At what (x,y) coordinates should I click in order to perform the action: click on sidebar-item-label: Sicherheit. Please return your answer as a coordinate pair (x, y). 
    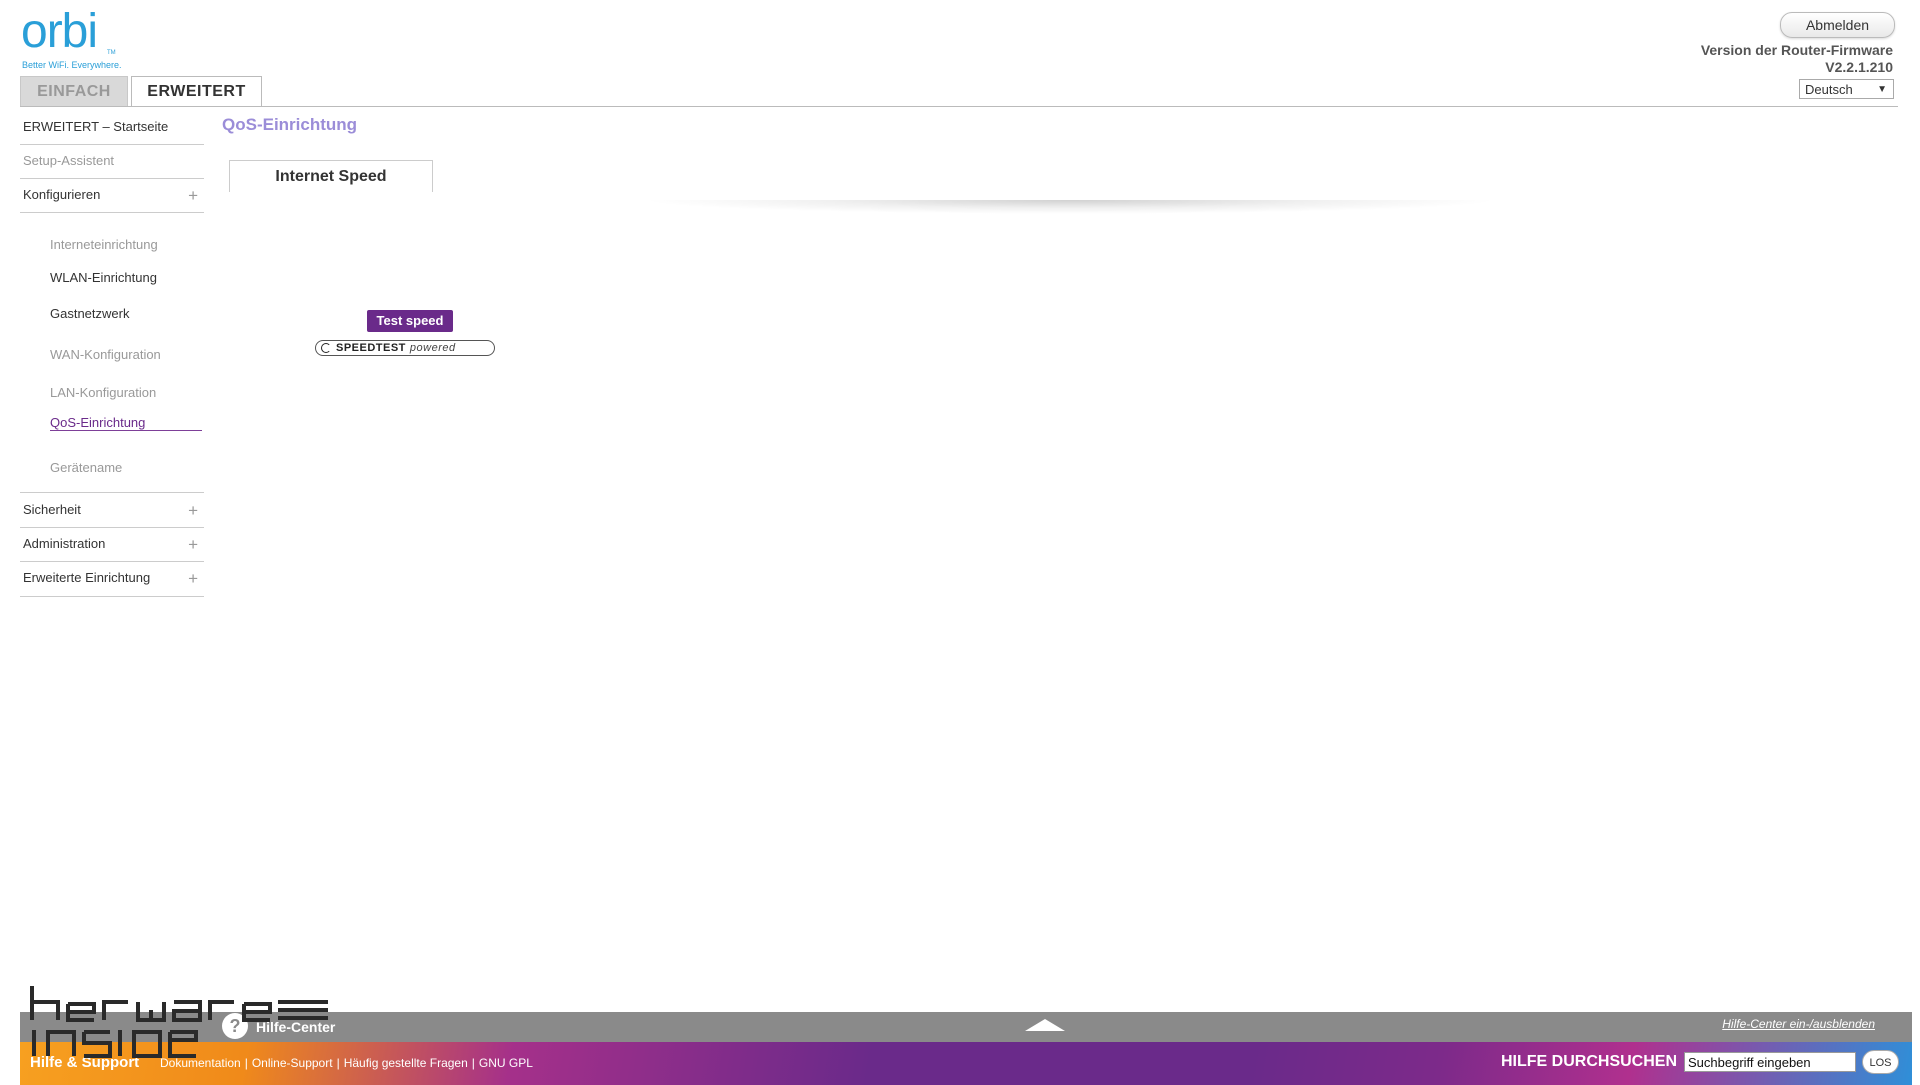
    Looking at the image, I should click on (52, 509).